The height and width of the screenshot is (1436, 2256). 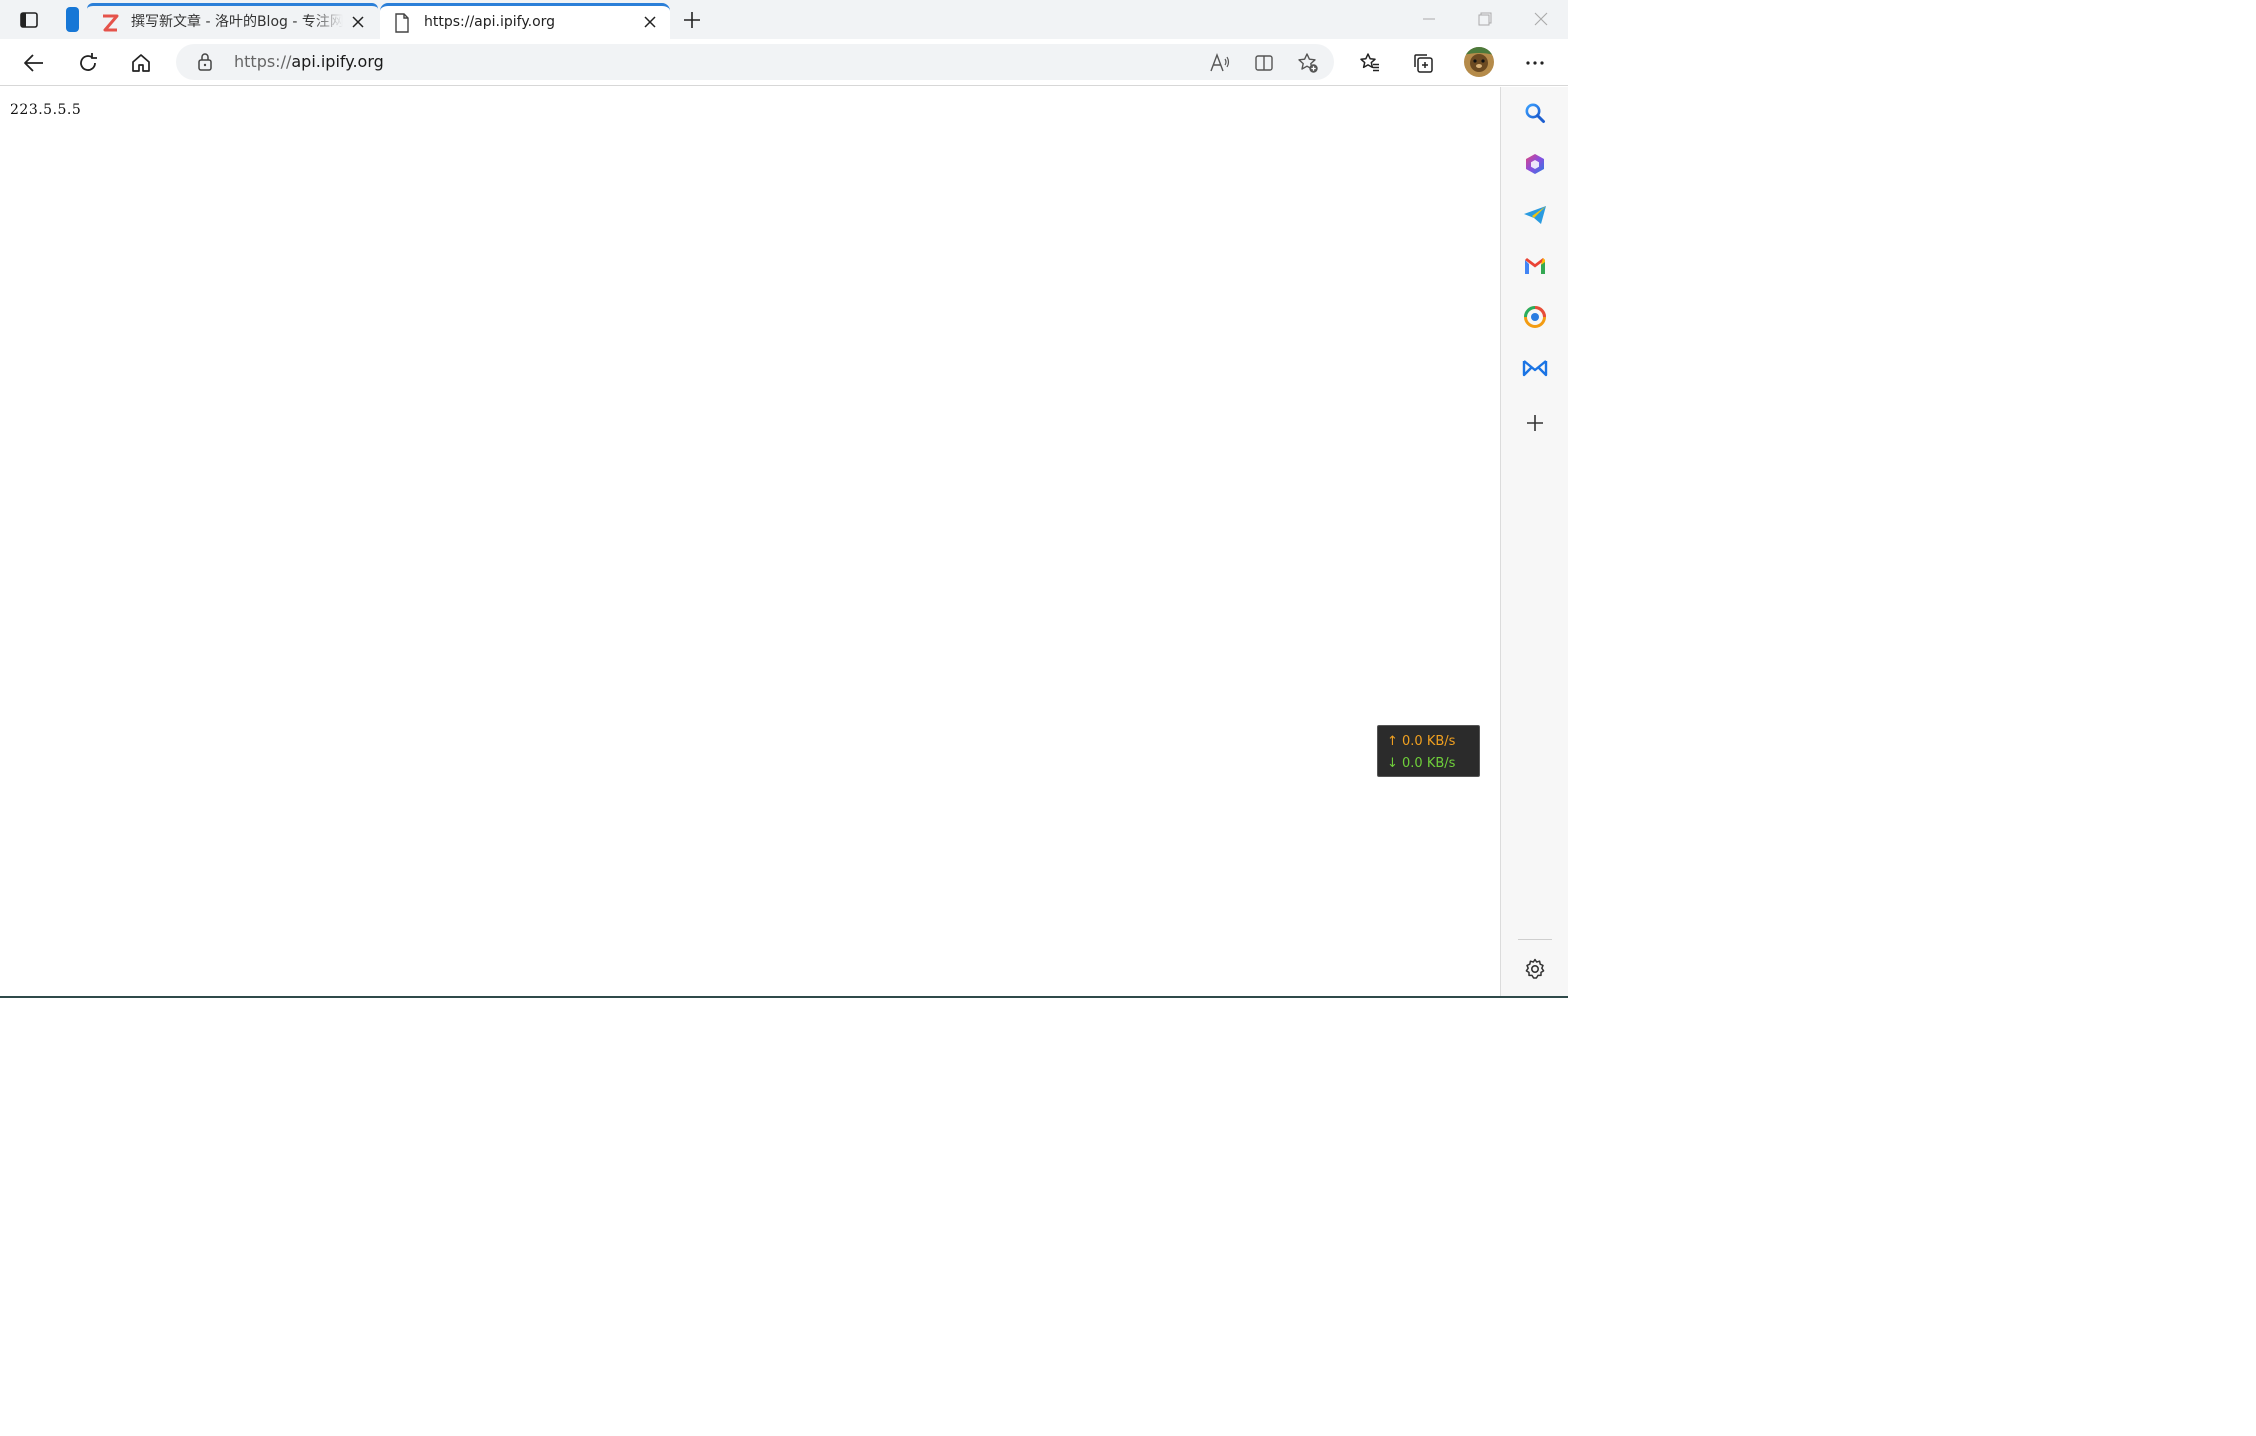 I want to click on tab-actions-button, so click(x=29, y=20).